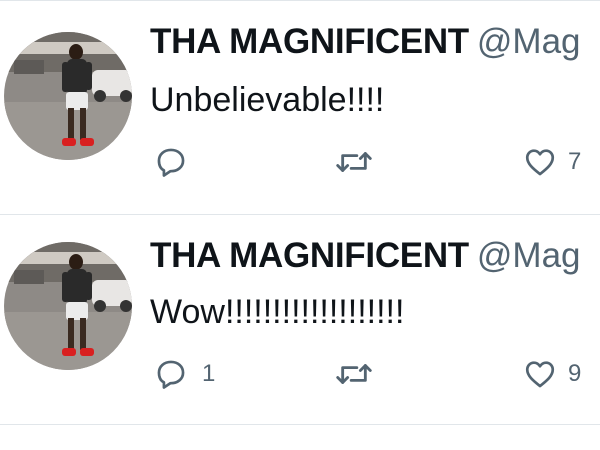  Describe the element at coordinates (209, 373) in the screenshot. I see `reply-count: 1` at that location.